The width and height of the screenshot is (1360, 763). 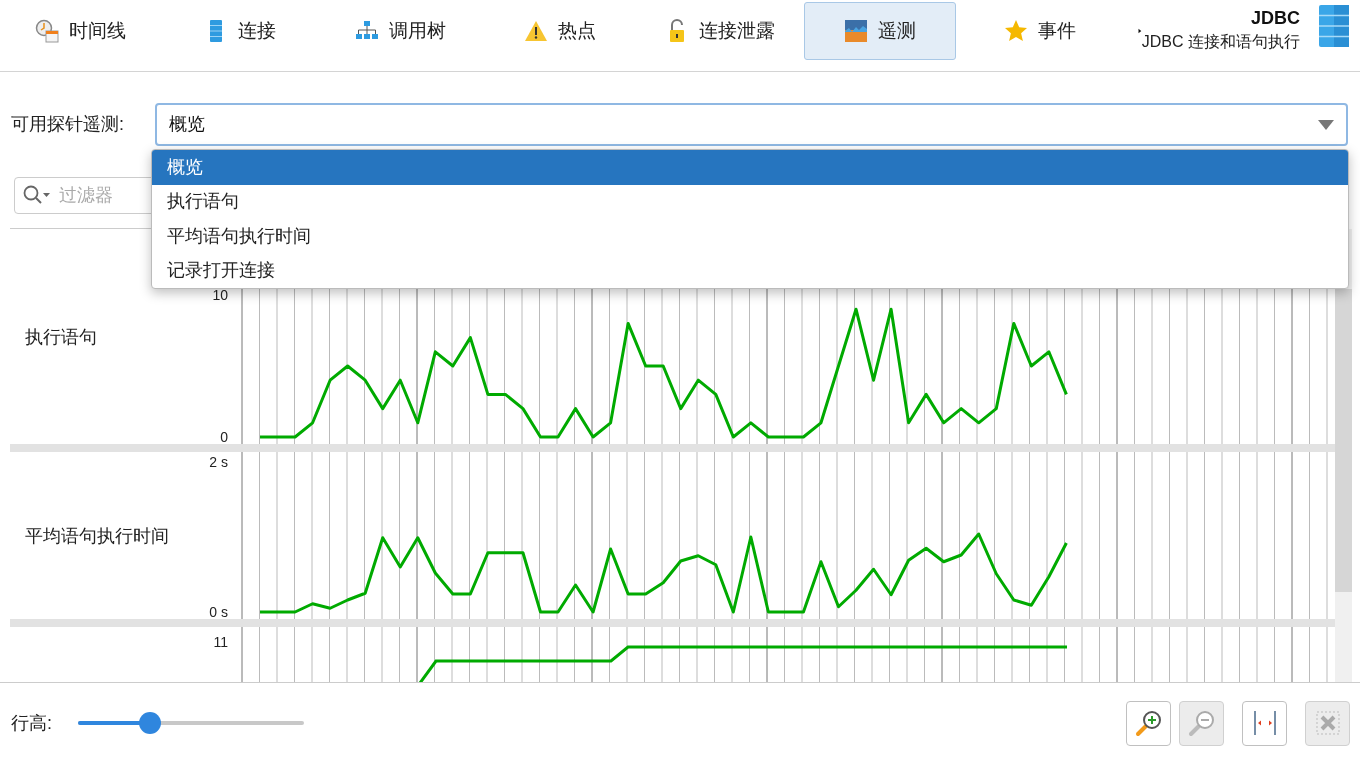 What do you see at coordinates (1275, 18) in the screenshot?
I see `section-title: JDBC` at bounding box center [1275, 18].